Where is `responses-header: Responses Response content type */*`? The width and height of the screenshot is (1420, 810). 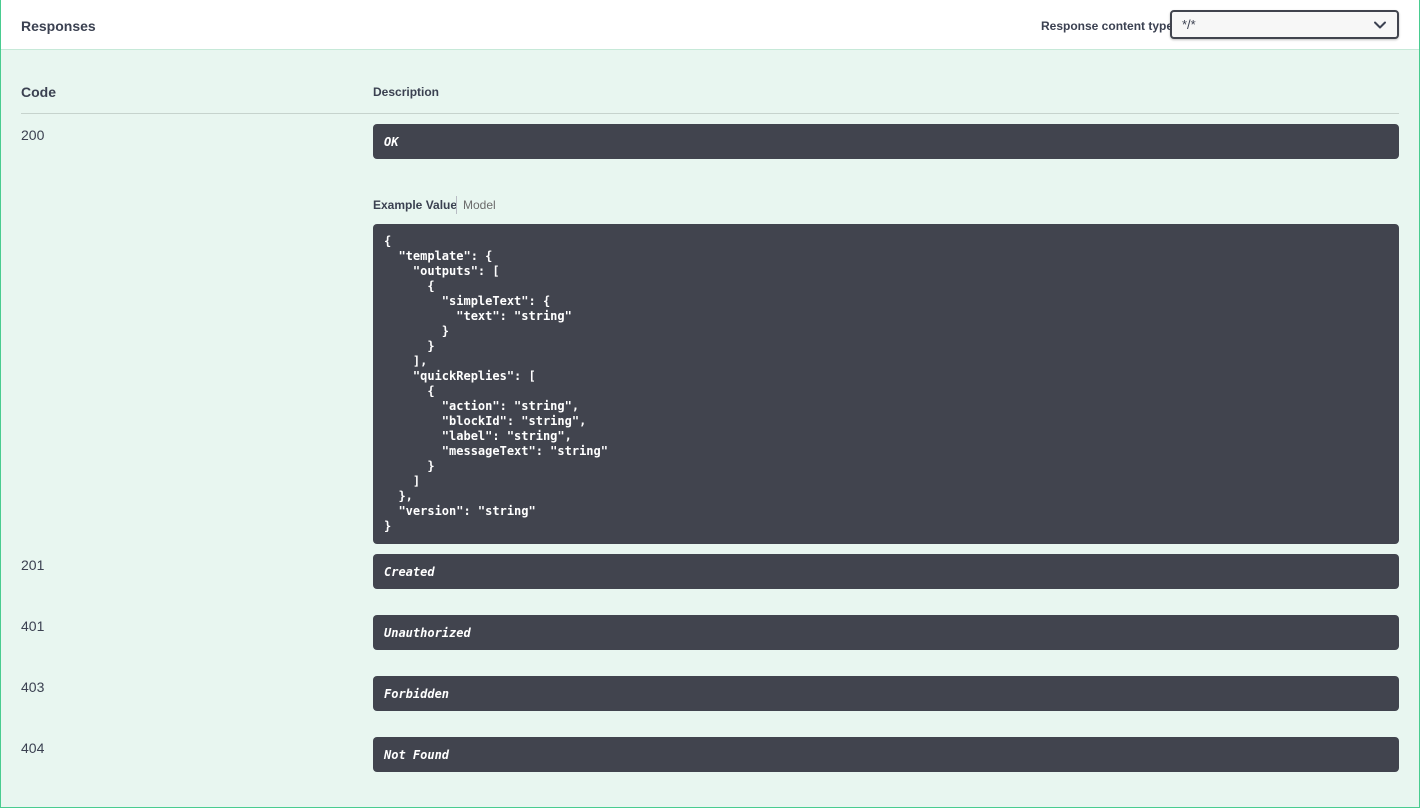
responses-header: Responses Response content type */* is located at coordinates (710, 25).